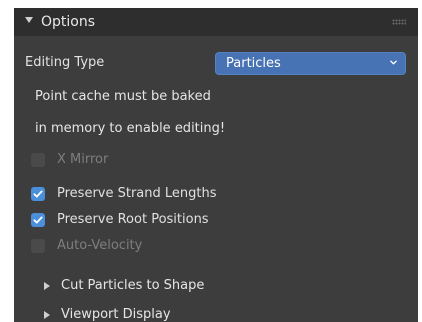  What do you see at coordinates (130, 128) in the screenshot?
I see `cache-message-line-2: in memory to enable editing!` at bounding box center [130, 128].